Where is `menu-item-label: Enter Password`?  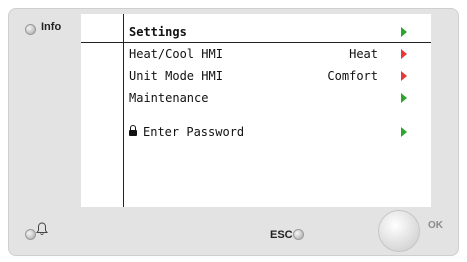 menu-item-label: Enter Password is located at coordinates (194, 132).